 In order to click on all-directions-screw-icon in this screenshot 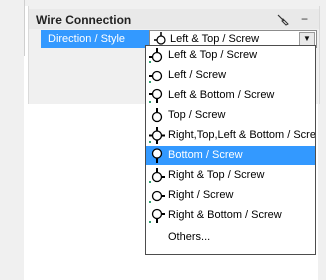, I will do `click(157, 135)`.